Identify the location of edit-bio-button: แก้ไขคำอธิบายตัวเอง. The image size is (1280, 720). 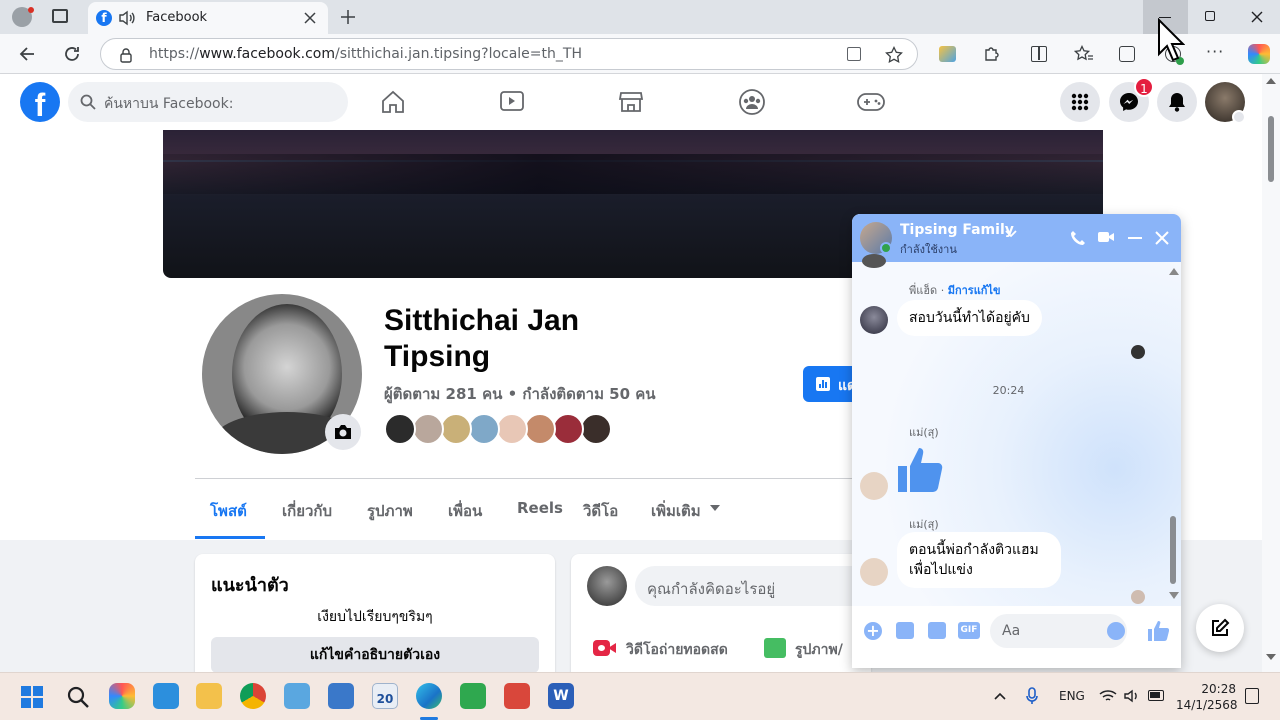
(375, 655).